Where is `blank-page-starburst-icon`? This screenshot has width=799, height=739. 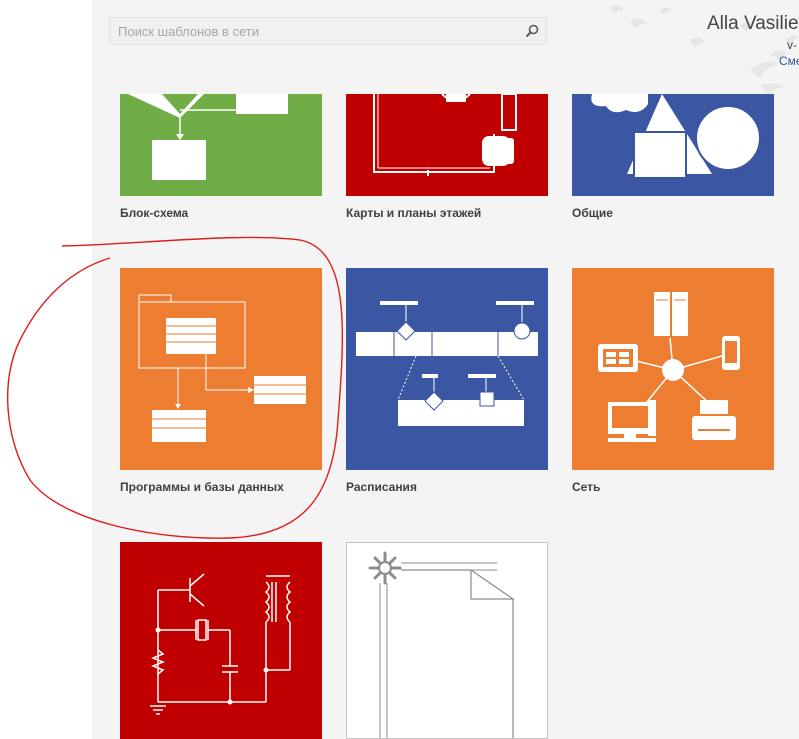 blank-page-starburst-icon is located at coordinates (441, 644).